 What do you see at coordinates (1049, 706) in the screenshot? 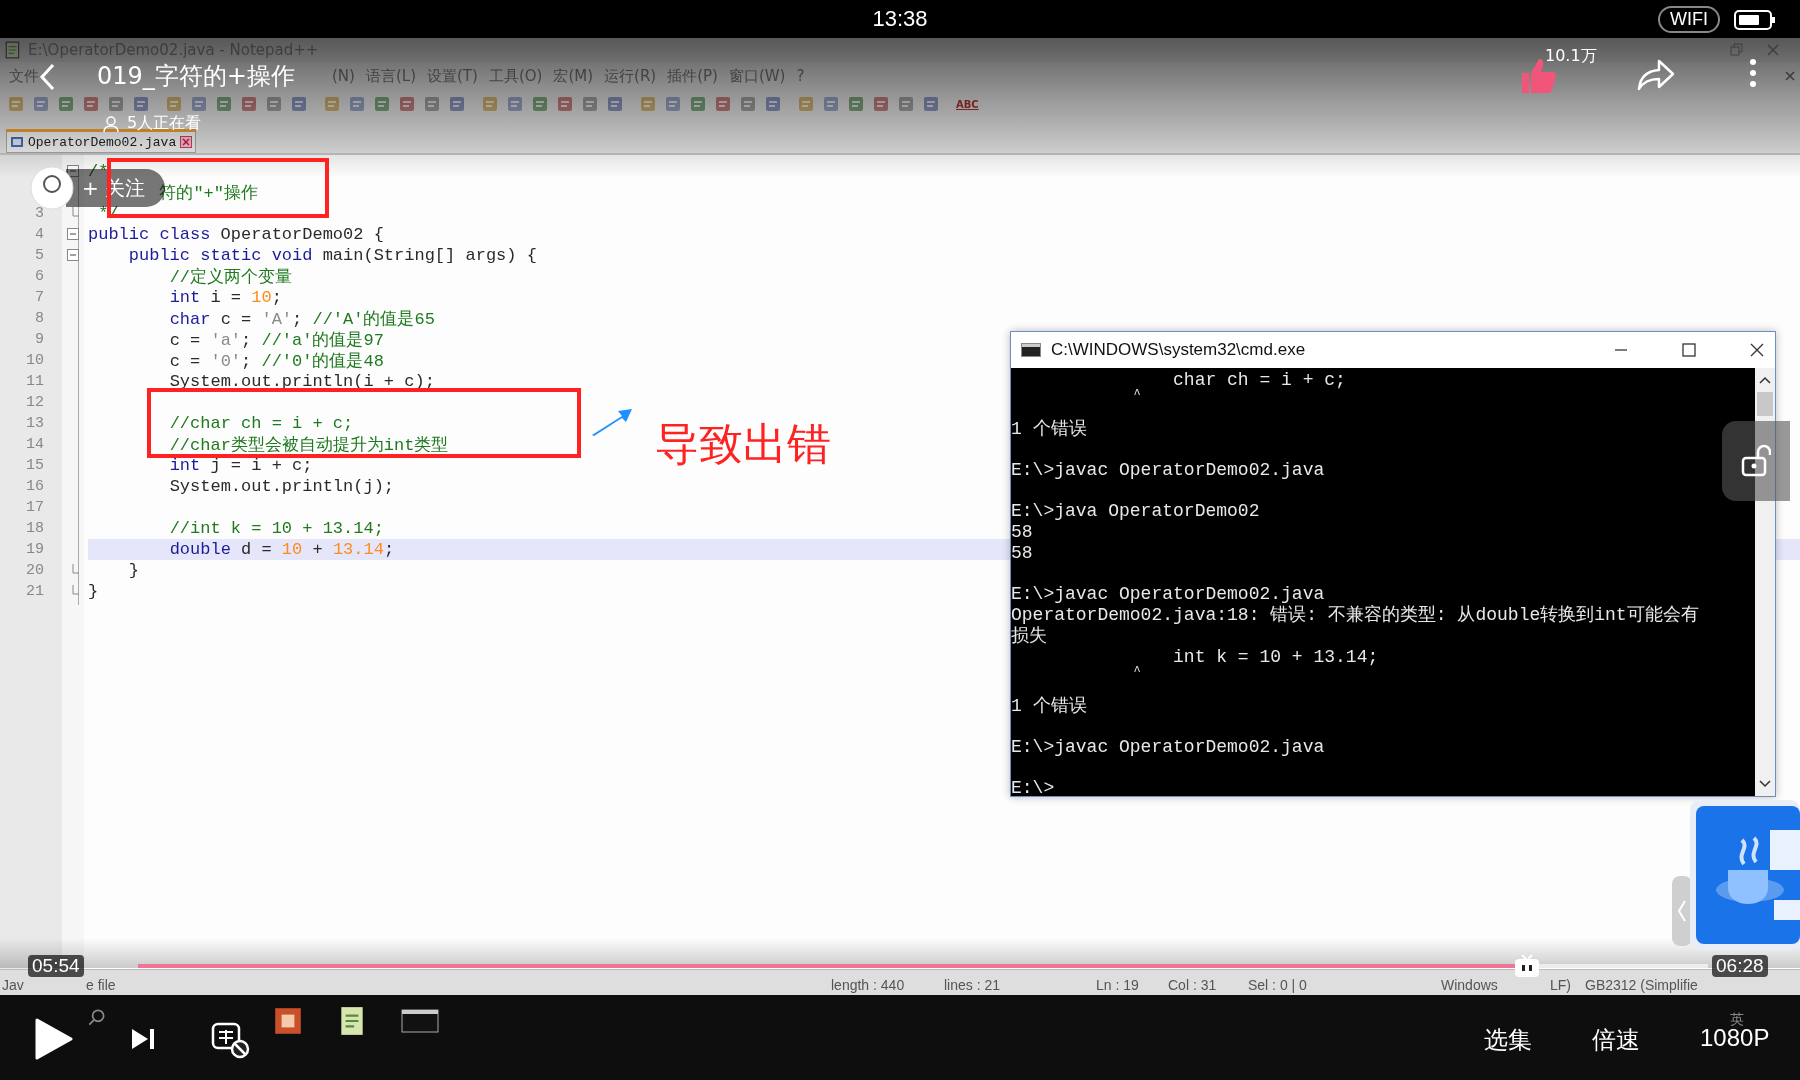
I see `console-line: 1 个错误` at bounding box center [1049, 706].